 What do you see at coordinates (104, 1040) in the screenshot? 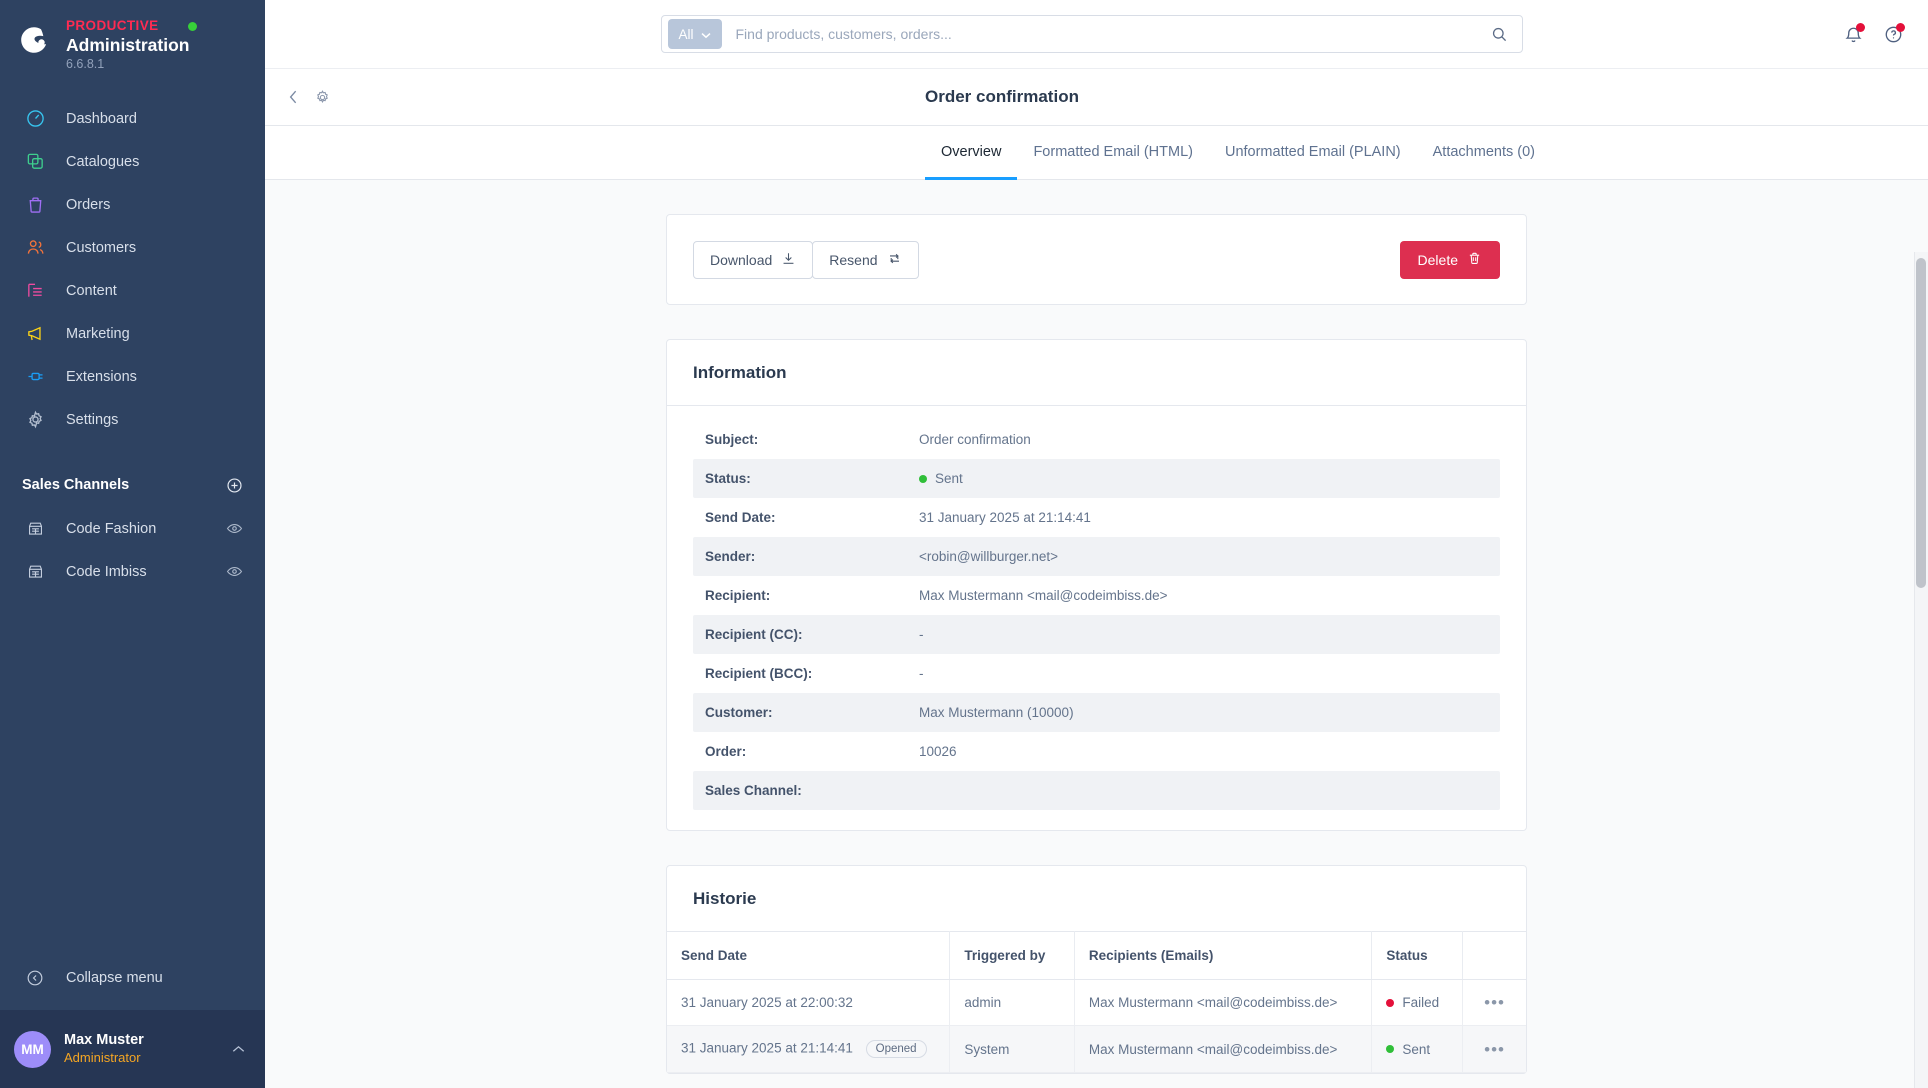
I see `user-name: Max Muster` at bounding box center [104, 1040].